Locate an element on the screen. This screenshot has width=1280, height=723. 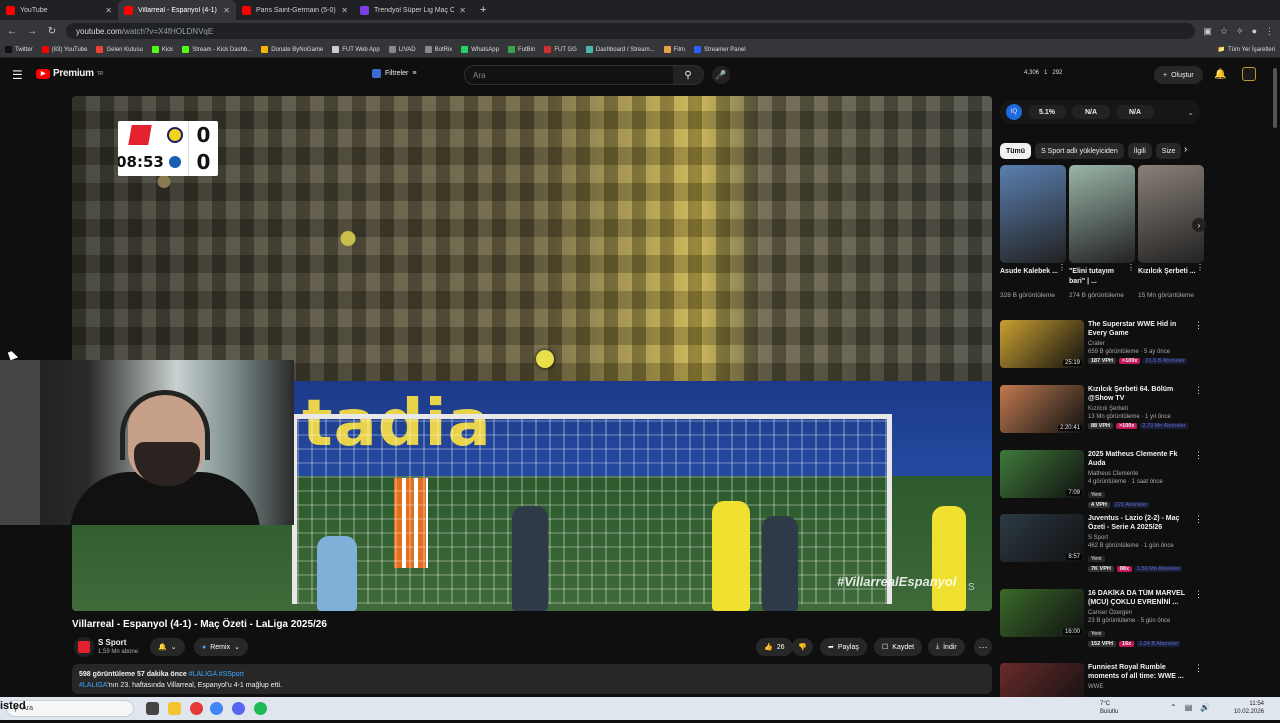
chip: Tümü is located at coordinates (1016, 151).